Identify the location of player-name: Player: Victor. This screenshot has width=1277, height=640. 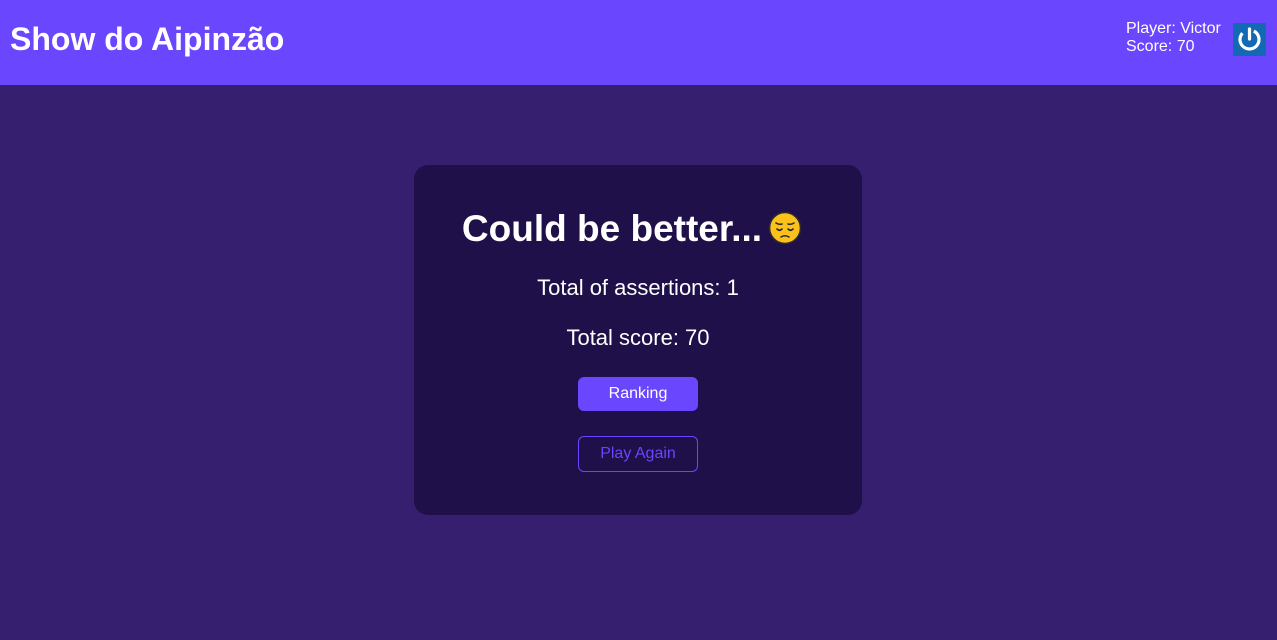
(1173, 28).